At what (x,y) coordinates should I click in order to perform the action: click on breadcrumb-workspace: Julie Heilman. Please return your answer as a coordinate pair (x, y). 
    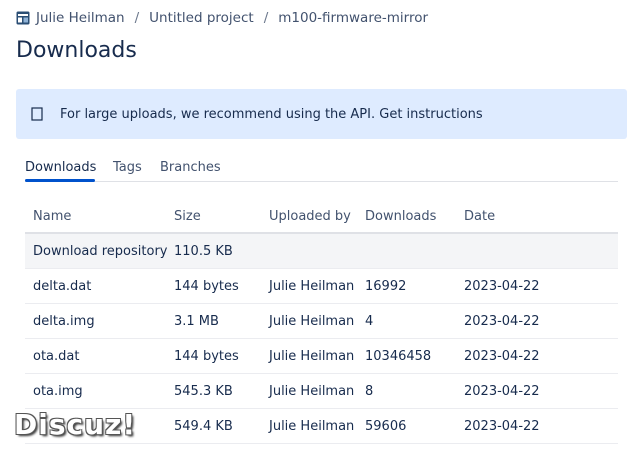
    Looking at the image, I should click on (80, 18).